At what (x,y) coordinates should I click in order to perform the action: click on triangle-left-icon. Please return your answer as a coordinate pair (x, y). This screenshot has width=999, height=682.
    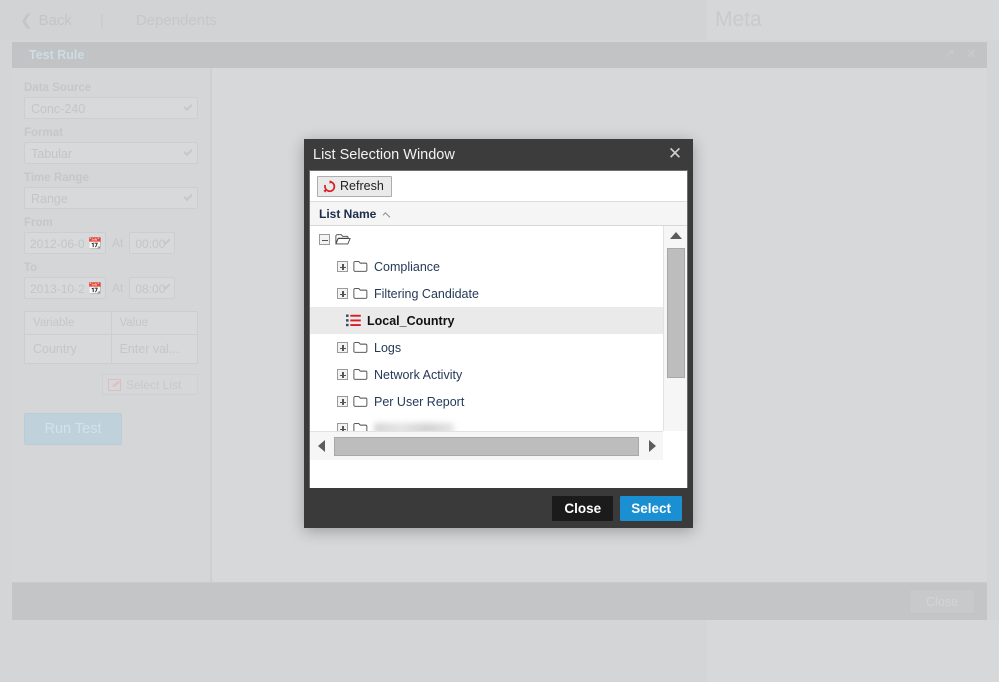
    Looking at the image, I should click on (321, 446).